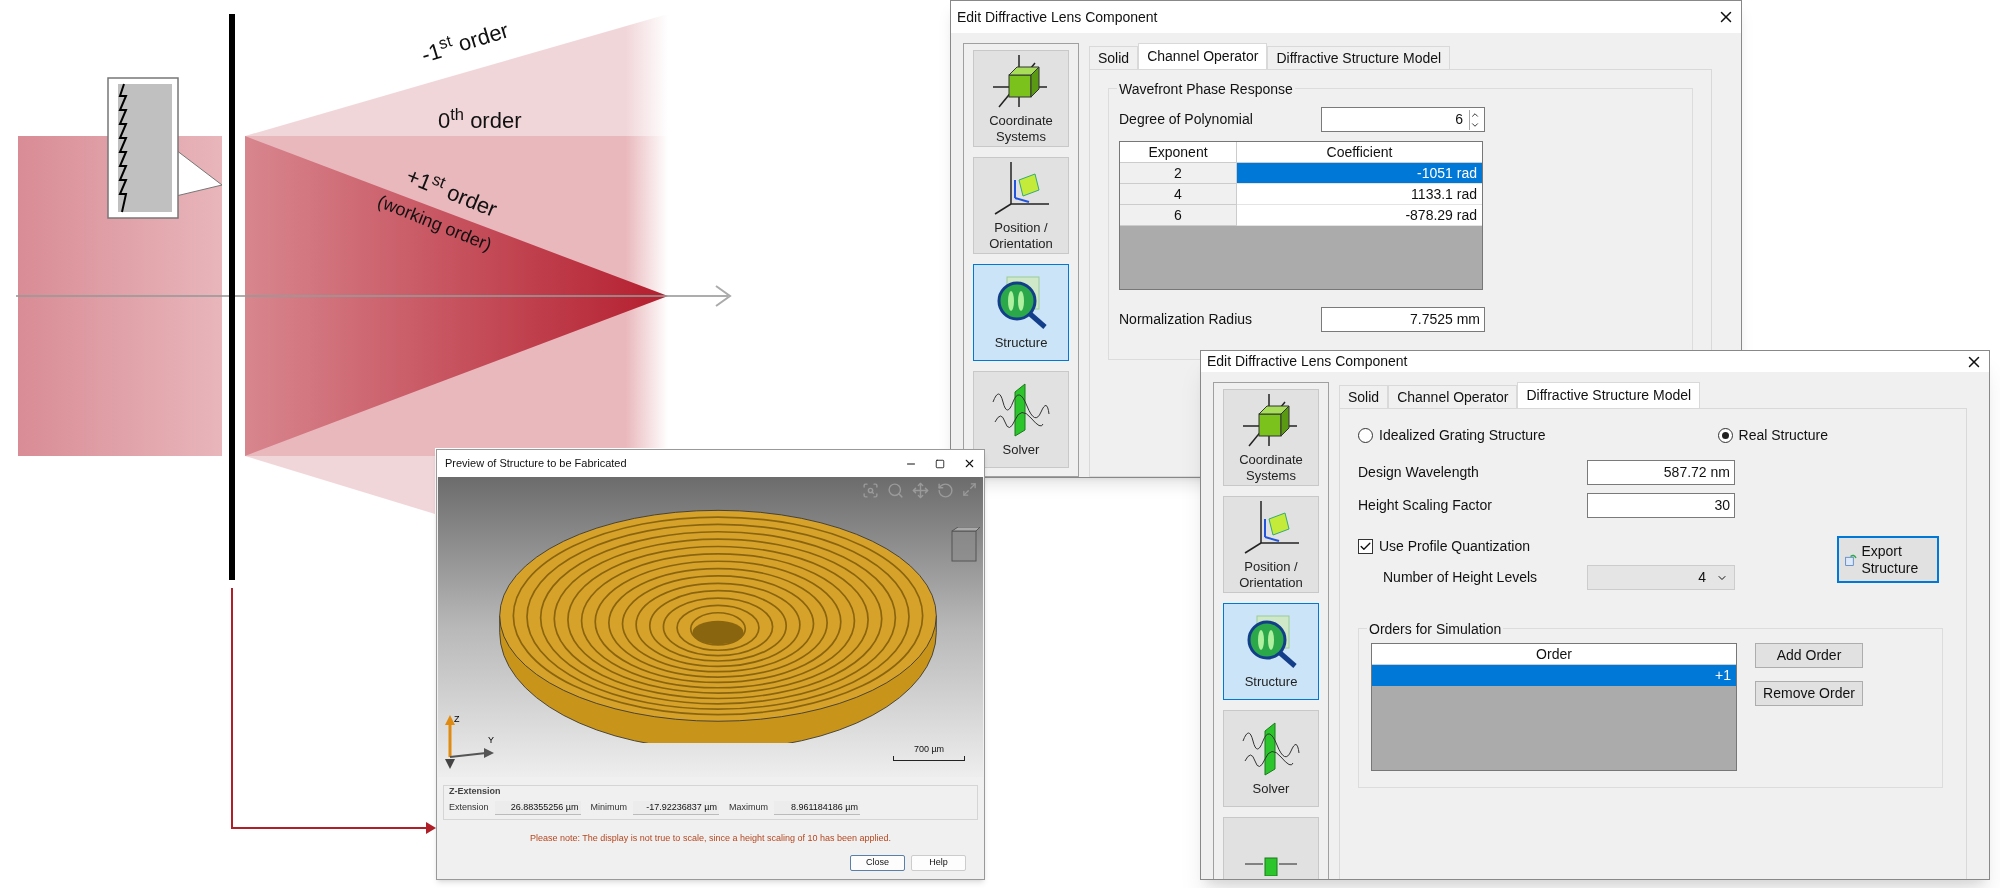  What do you see at coordinates (1783, 435) in the screenshot?
I see `radio-label: Real Structure` at bounding box center [1783, 435].